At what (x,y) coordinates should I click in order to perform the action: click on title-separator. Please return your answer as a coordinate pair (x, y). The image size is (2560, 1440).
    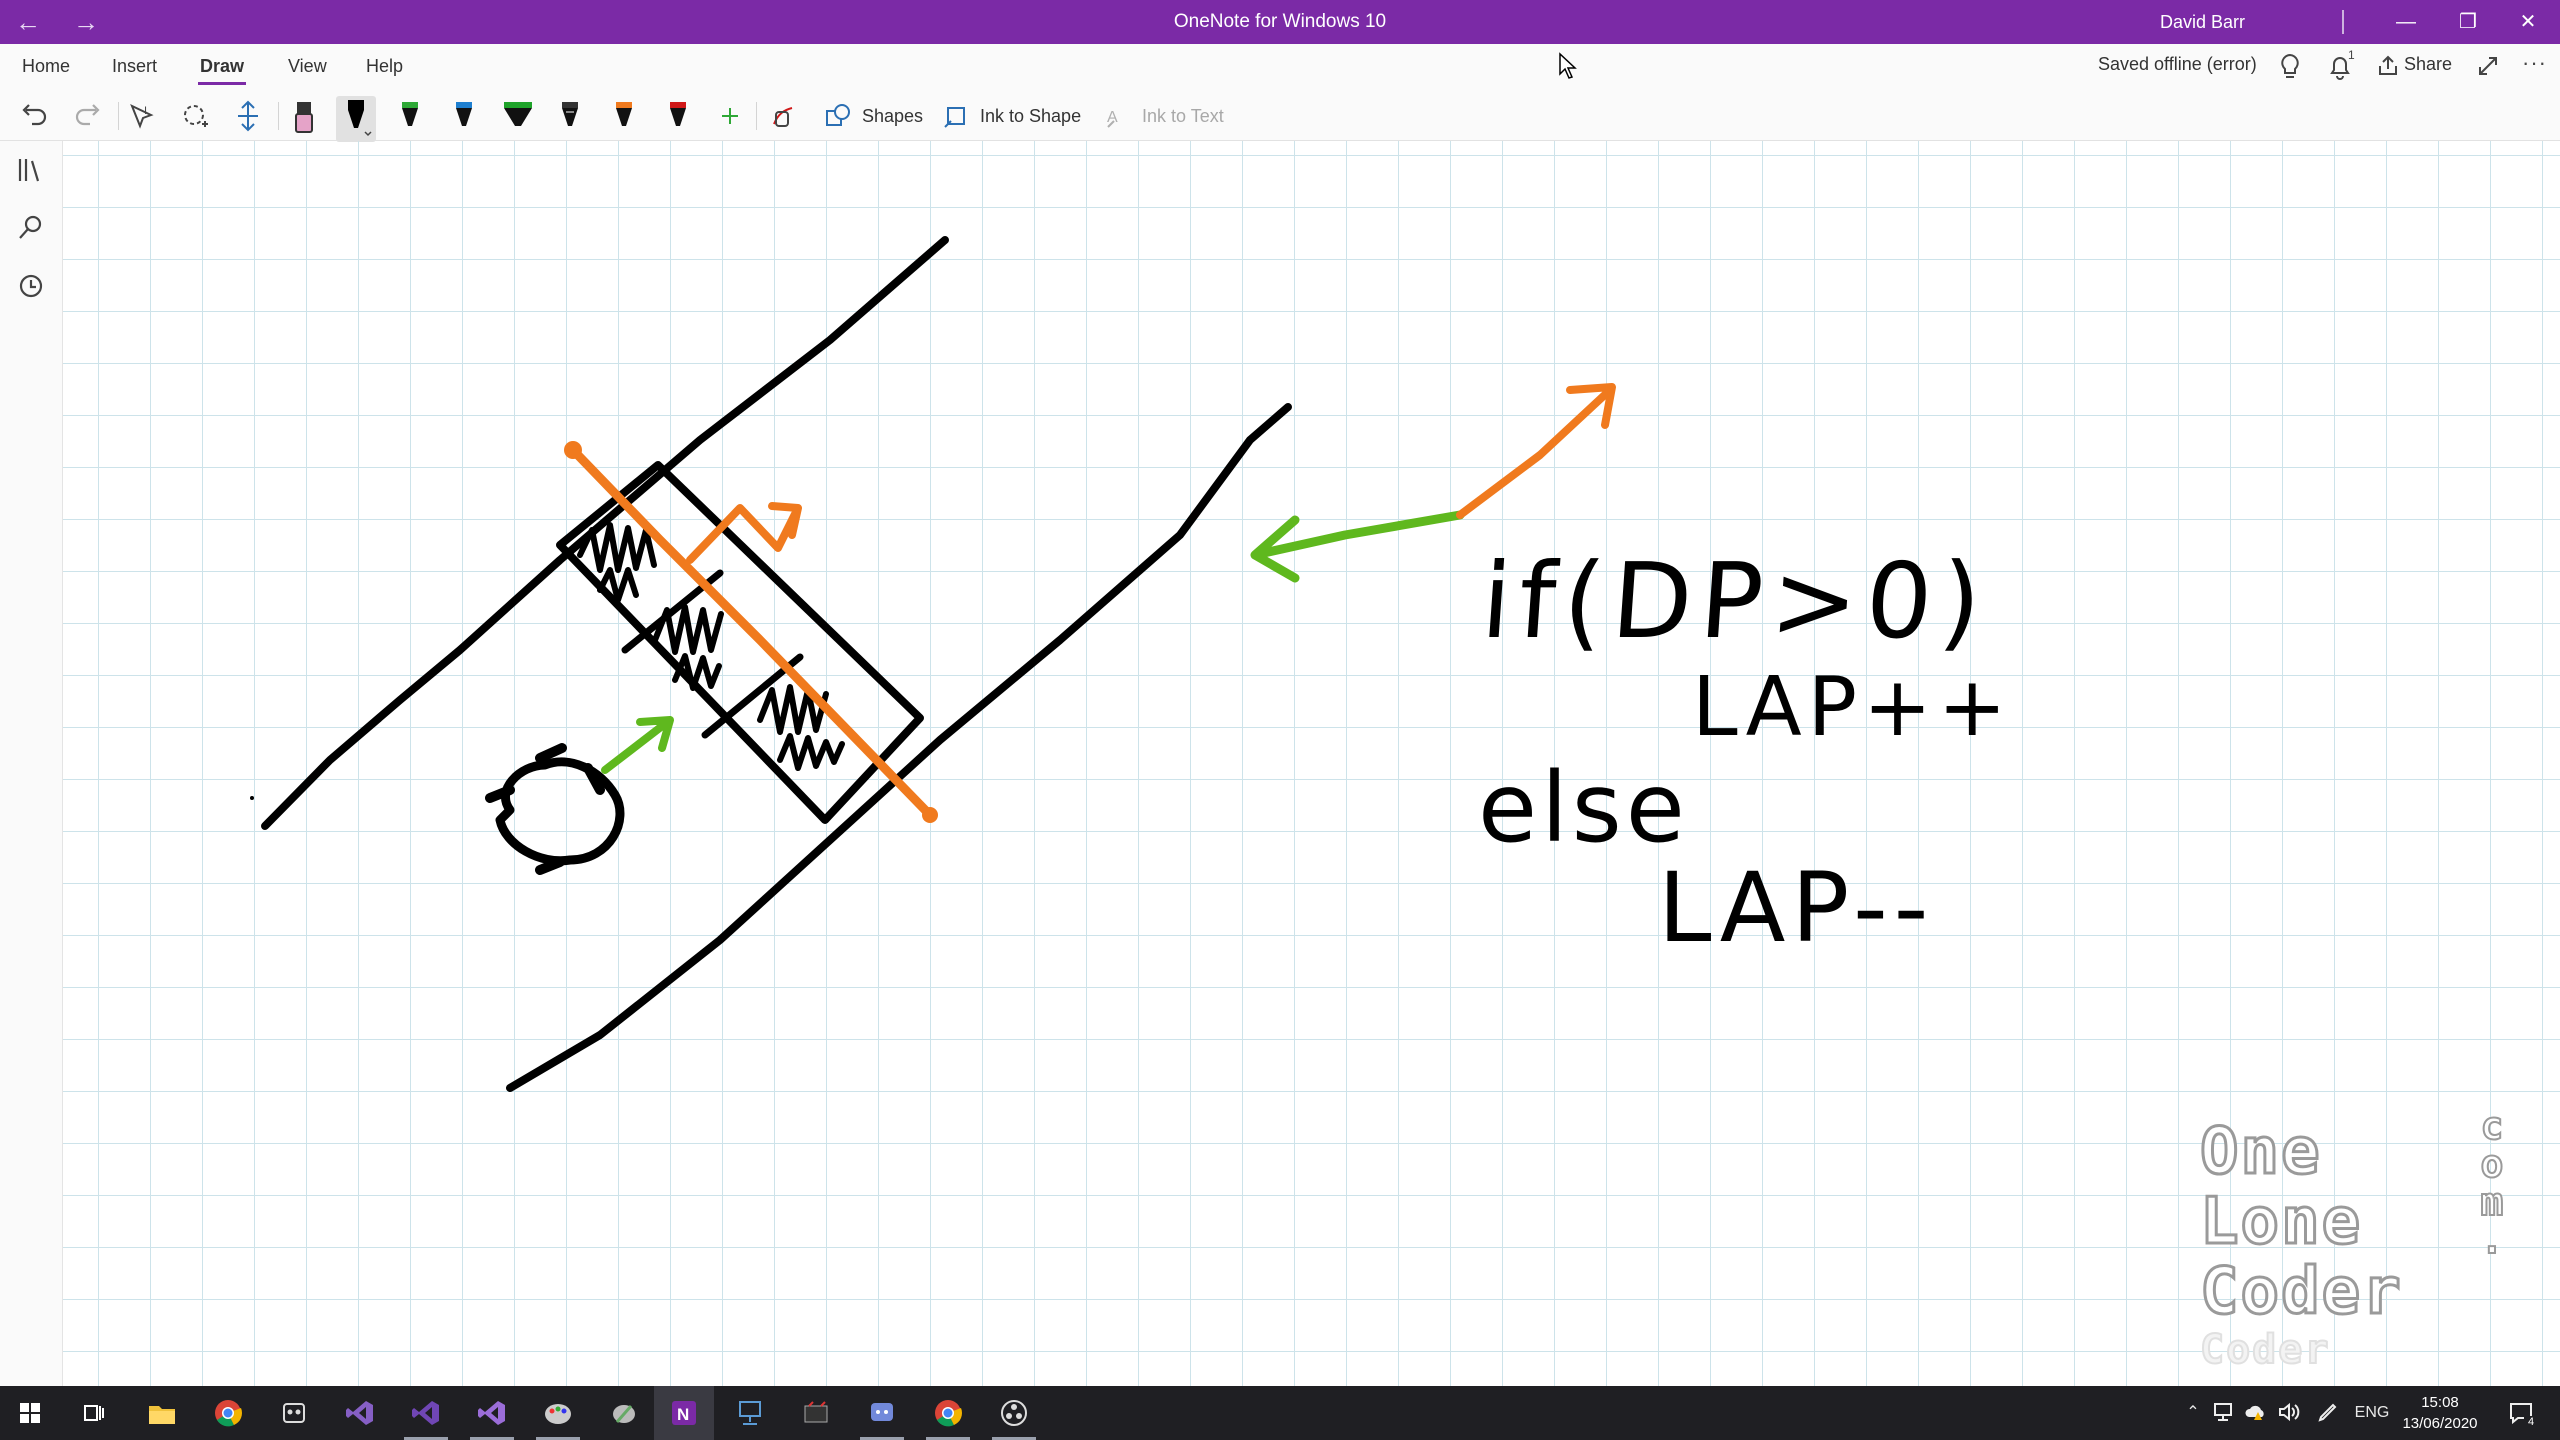
    Looking at the image, I should click on (2343, 22).